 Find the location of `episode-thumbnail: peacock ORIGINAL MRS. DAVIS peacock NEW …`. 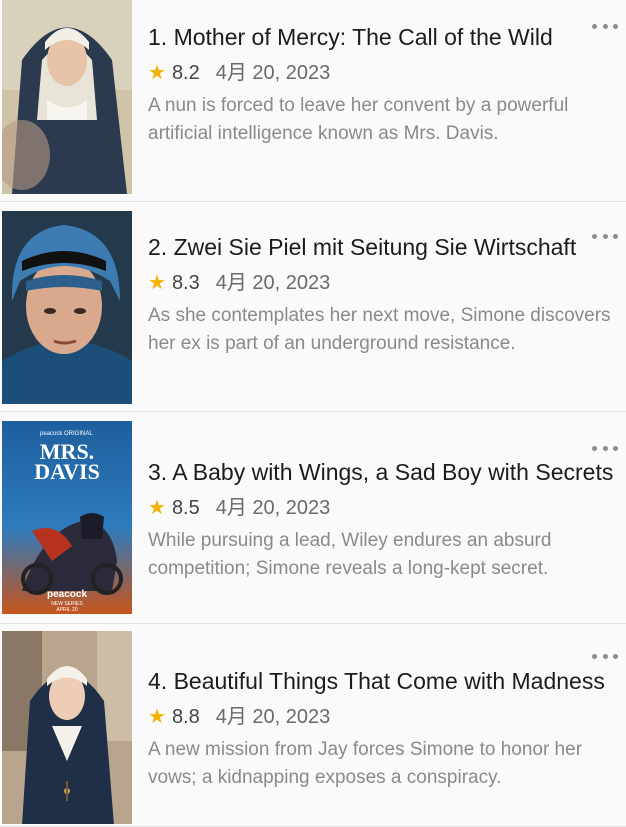

episode-thumbnail: peacock ORIGINAL MRS. DAVIS peacock NEW … is located at coordinates (67, 517).